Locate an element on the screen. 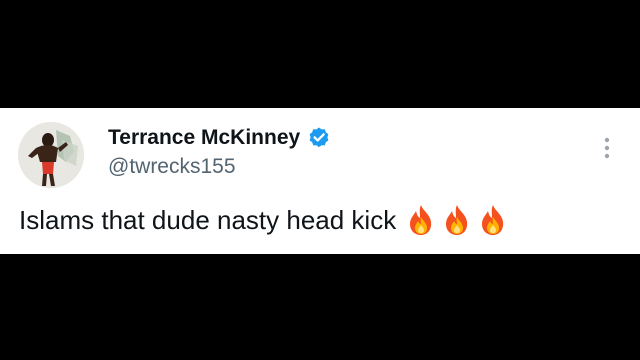 Image resolution: width=640 pixels, height=360 pixels. author-name-row: Terrance McKinney is located at coordinates (219, 138).